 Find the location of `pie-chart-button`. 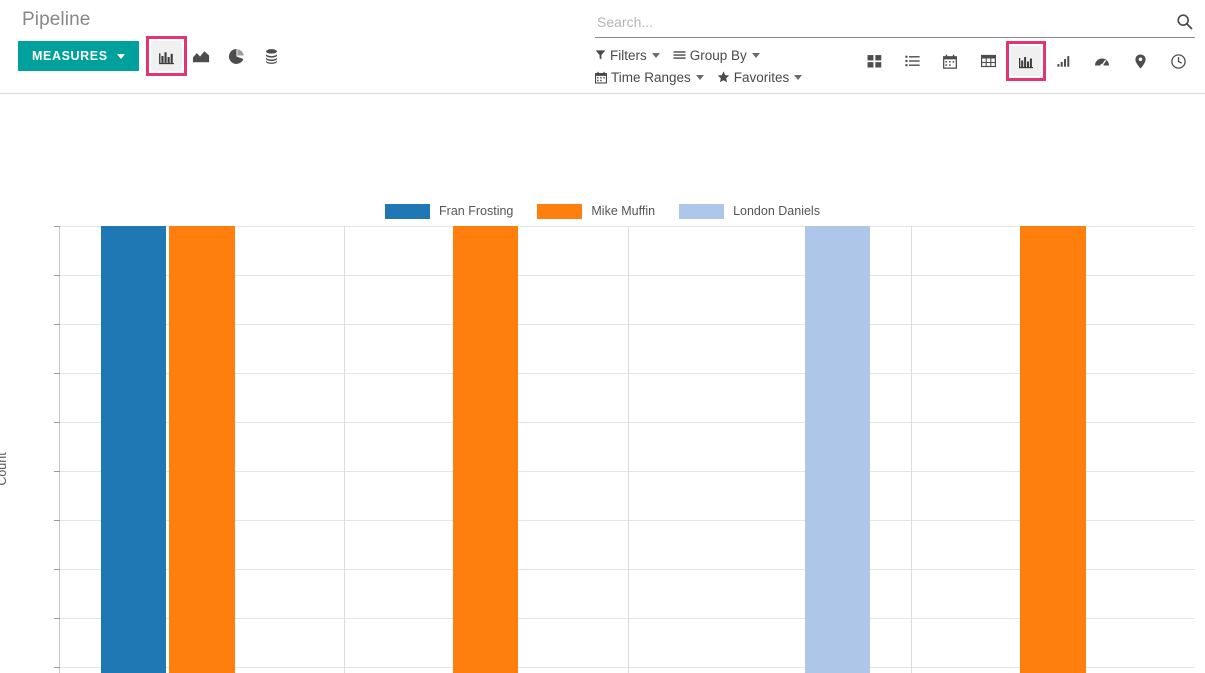

pie-chart-button is located at coordinates (236, 56).